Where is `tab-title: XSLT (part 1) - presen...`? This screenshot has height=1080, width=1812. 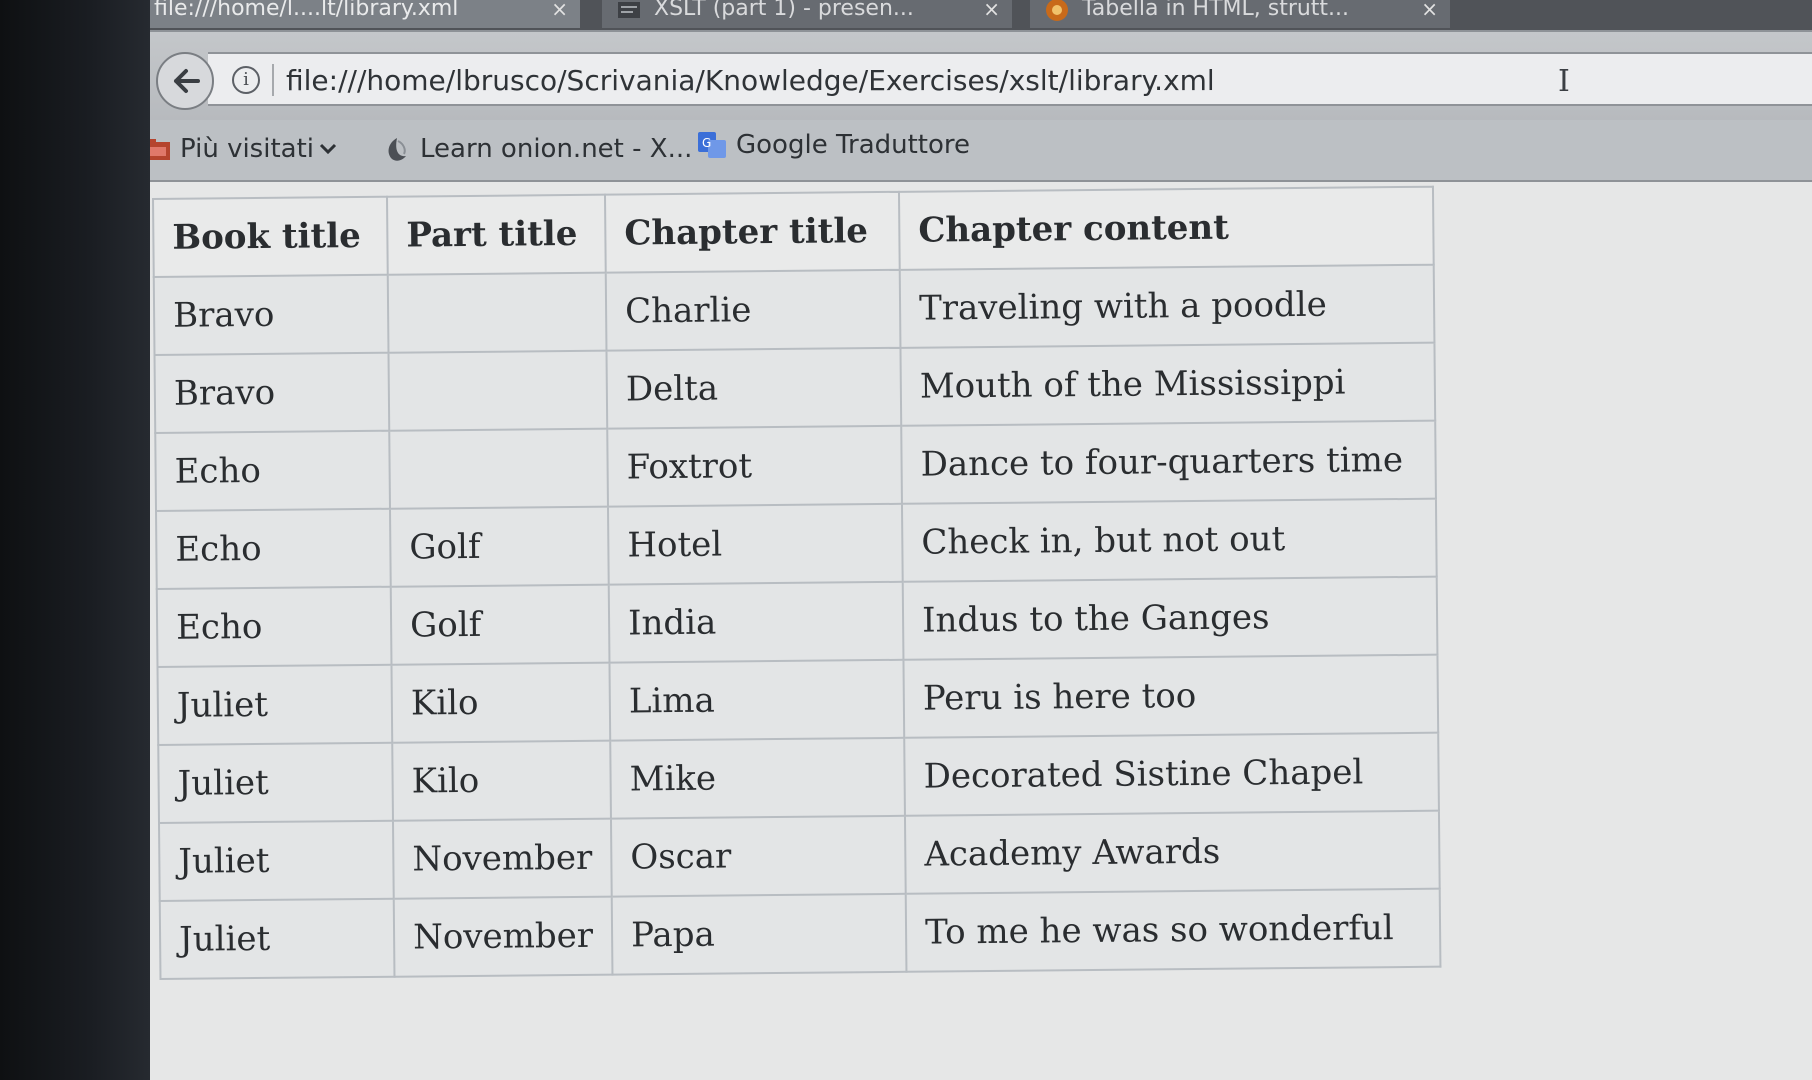
tab-title: XSLT (part 1) - presen... is located at coordinates (784, 10).